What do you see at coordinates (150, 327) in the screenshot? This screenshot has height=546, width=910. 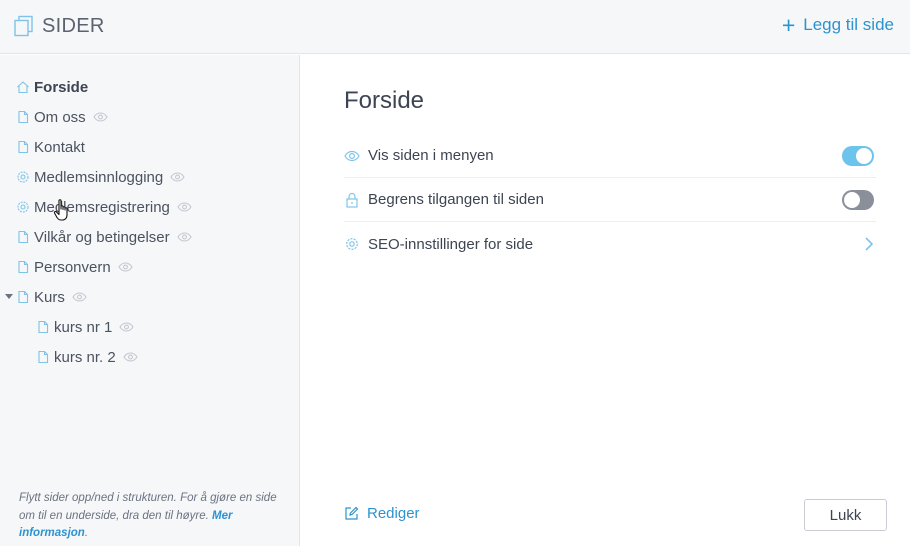 I see `sidebar-item: kurs nr 1` at bounding box center [150, 327].